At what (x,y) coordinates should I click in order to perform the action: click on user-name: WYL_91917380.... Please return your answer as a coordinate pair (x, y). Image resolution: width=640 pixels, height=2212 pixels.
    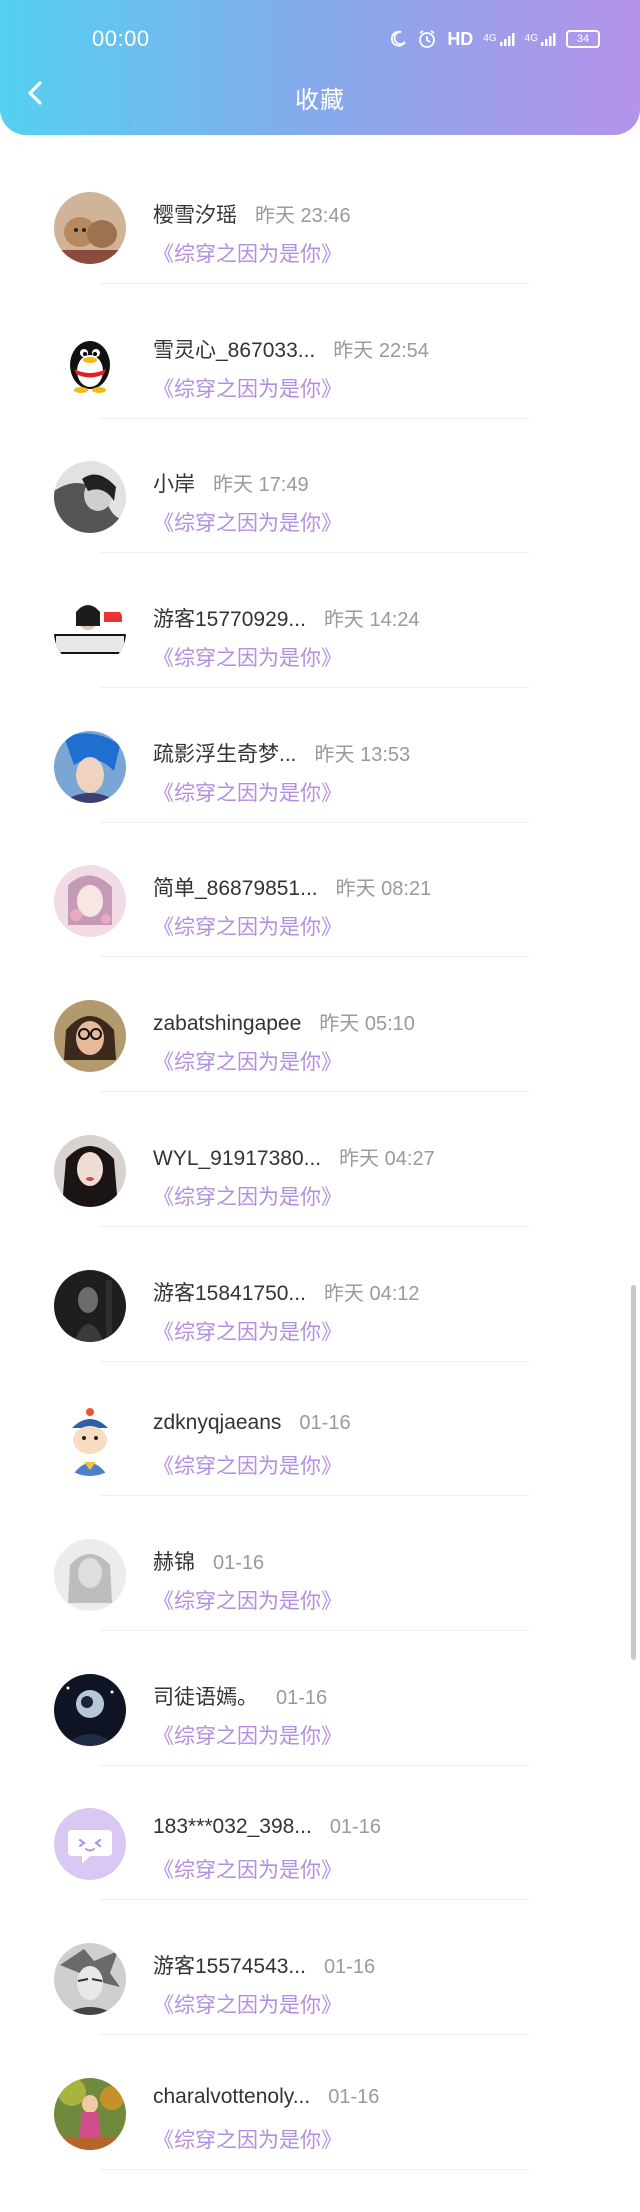
    Looking at the image, I should click on (237, 1158).